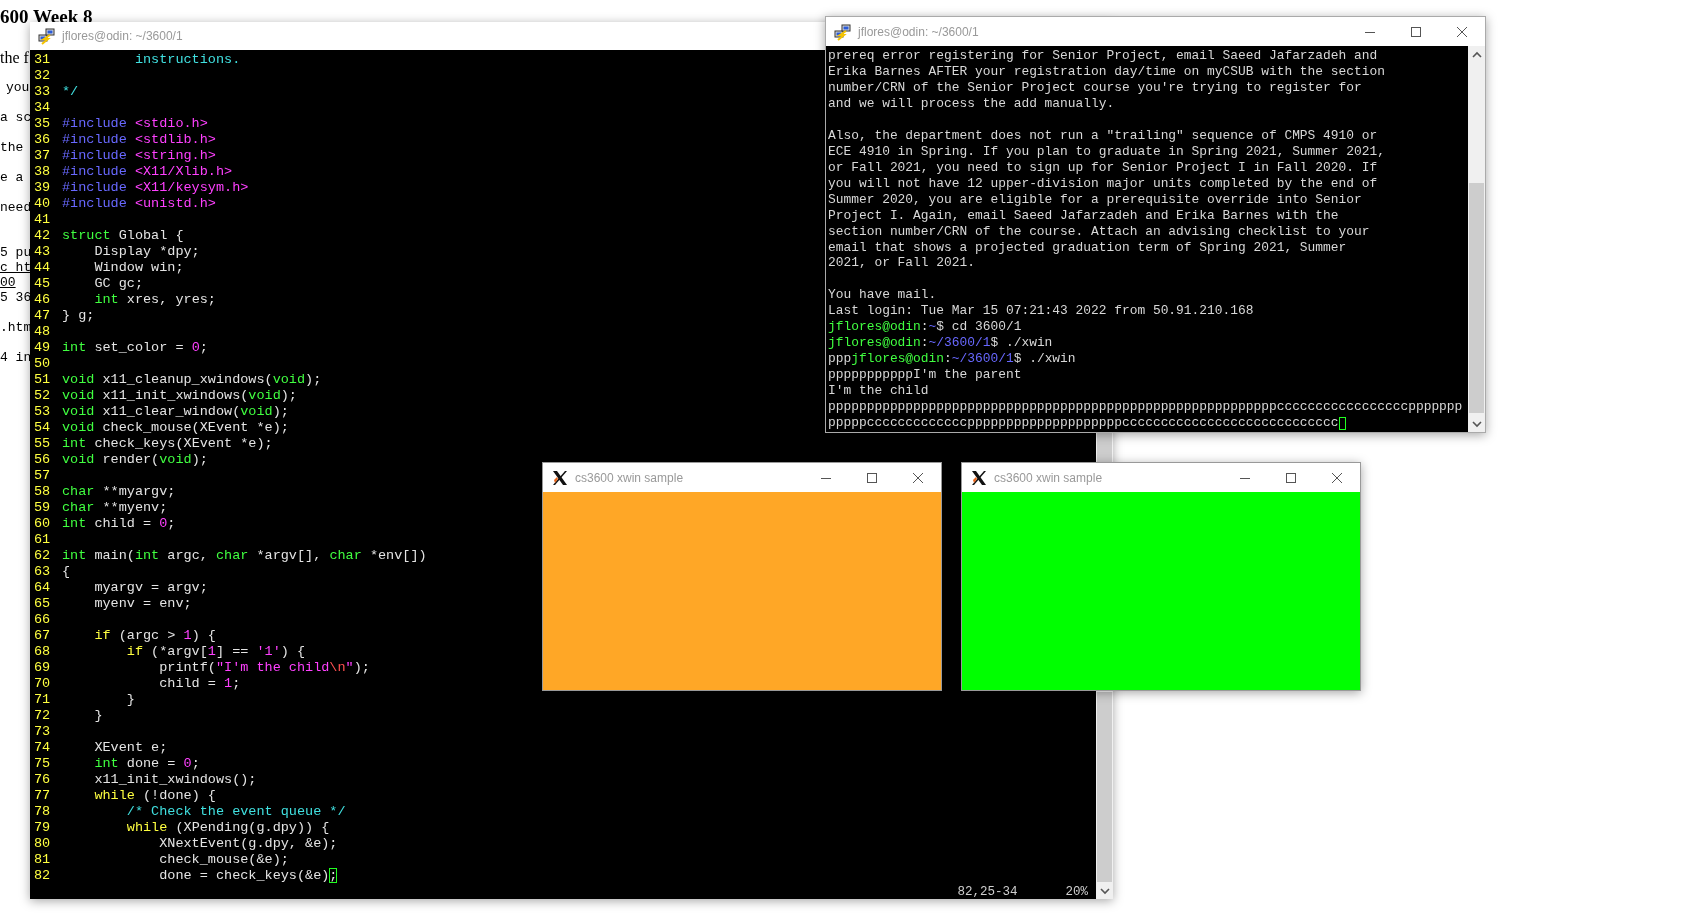 This screenshot has height=919, width=1707. Describe the element at coordinates (1104, 890) in the screenshot. I see `chevron-down-icon` at that location.